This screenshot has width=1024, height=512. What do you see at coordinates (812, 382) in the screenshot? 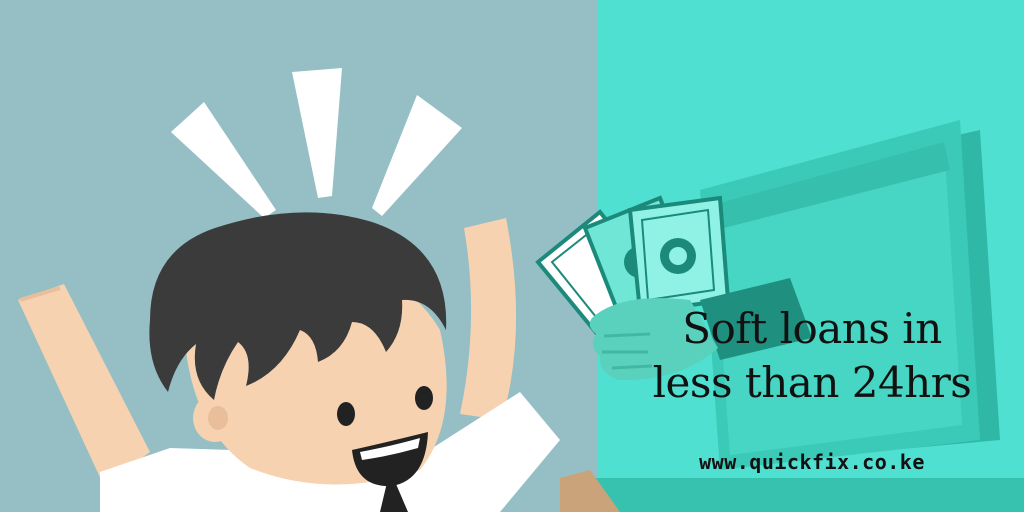
I see `headline-line-2: less than 24hrs` at bounding box center [812, 382].